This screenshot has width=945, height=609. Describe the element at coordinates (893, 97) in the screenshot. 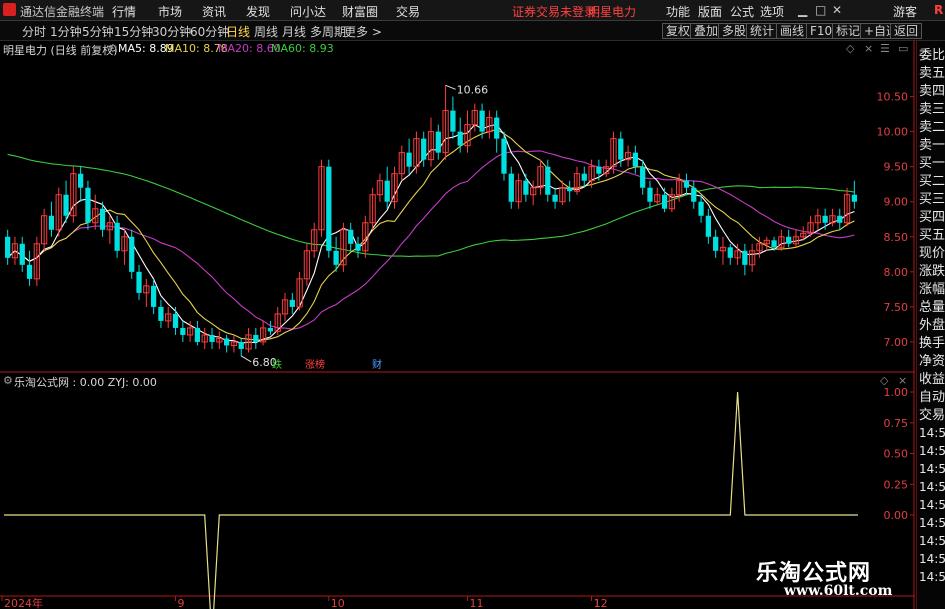

I see `price-tick-label: 10.50` at that location.